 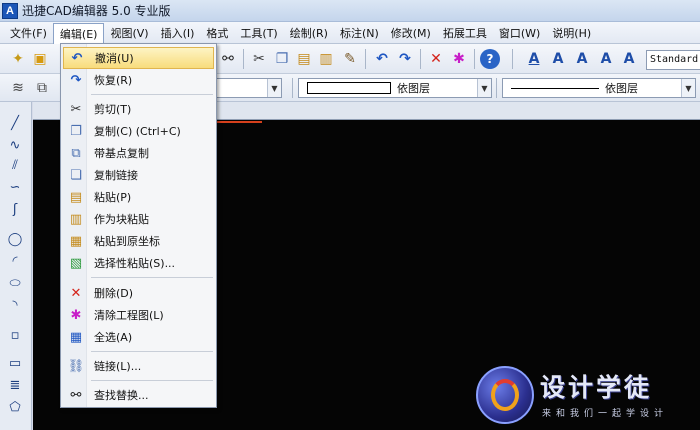 I want to click on menu-item-paste-as-block: ▥ 作为块粘贴, so click(x=138, y=219).